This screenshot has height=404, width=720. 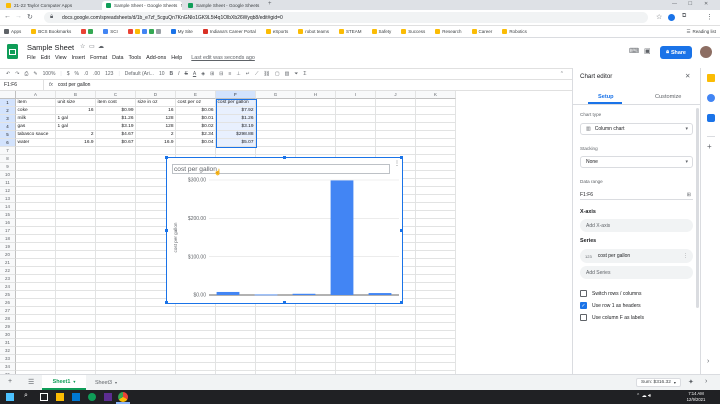 I want to click on cell-d32, so click(x=156, y=351).